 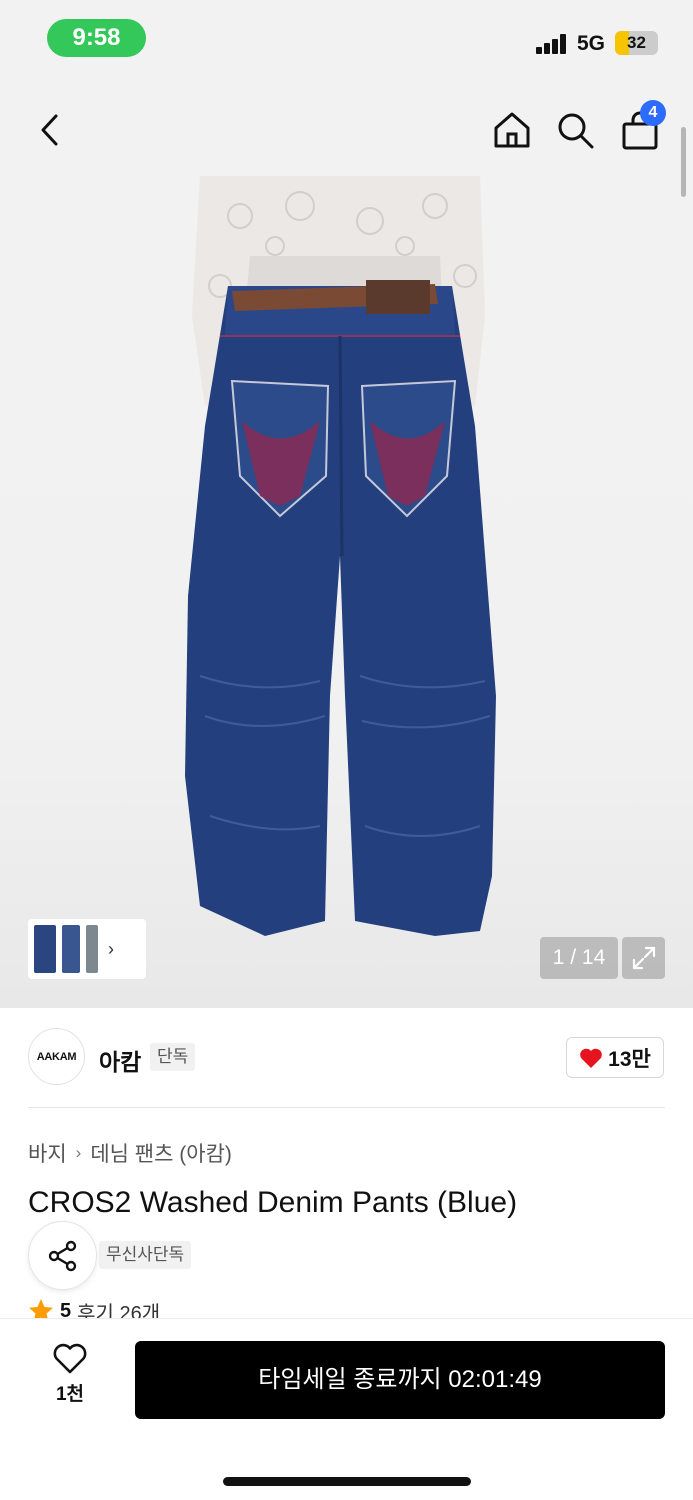 I want to click on wishlist-button: 1천, so click(x=70, y=1378).